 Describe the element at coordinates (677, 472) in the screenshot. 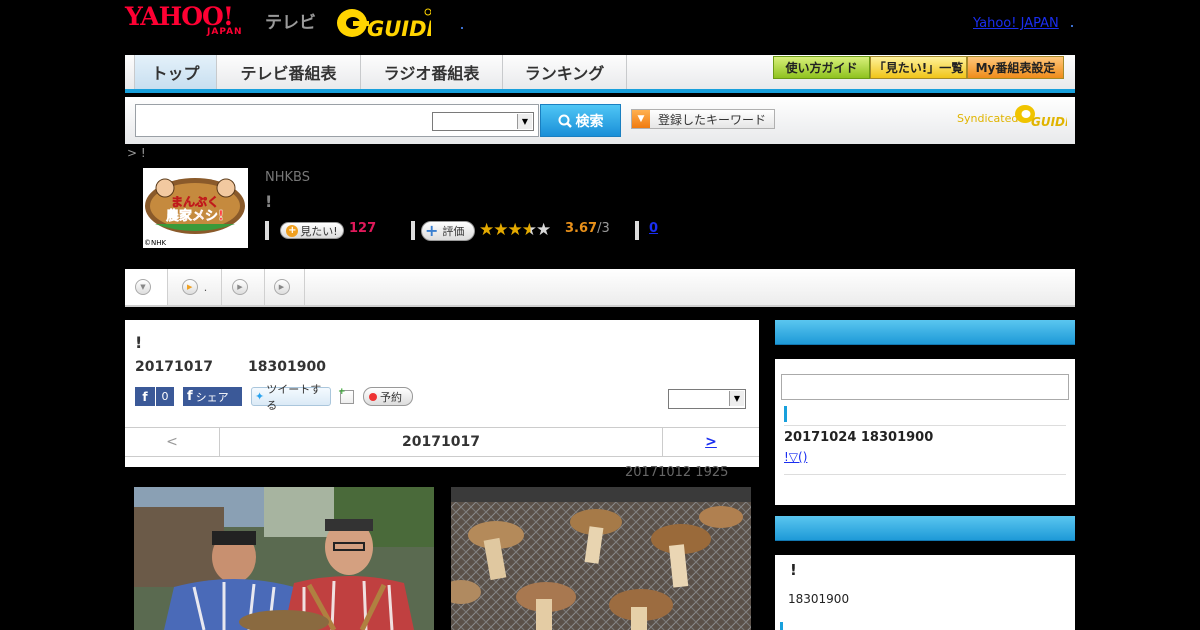

I see `previous-broadcast-info: 20171012 1925` at that location.